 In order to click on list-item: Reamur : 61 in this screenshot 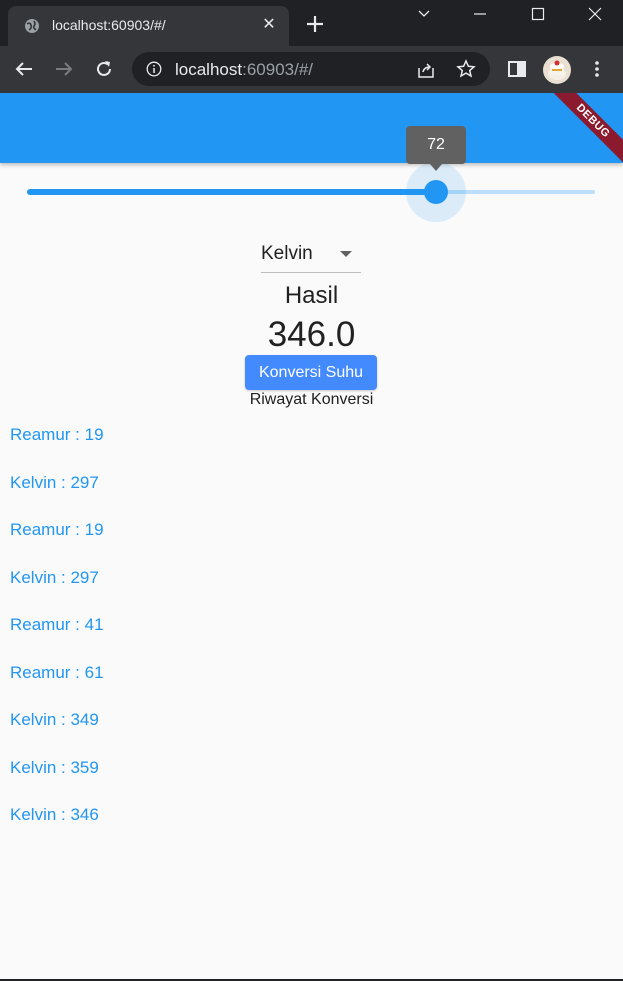, I will do `click(57, 672)`.